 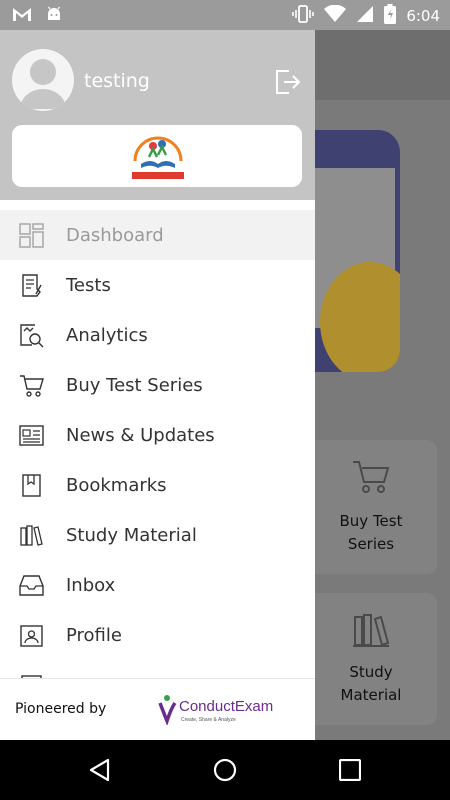 What do you see at coordinates (31, 285) in the screenshot?
I see `tests-icon` at bounding box center [31, 285].